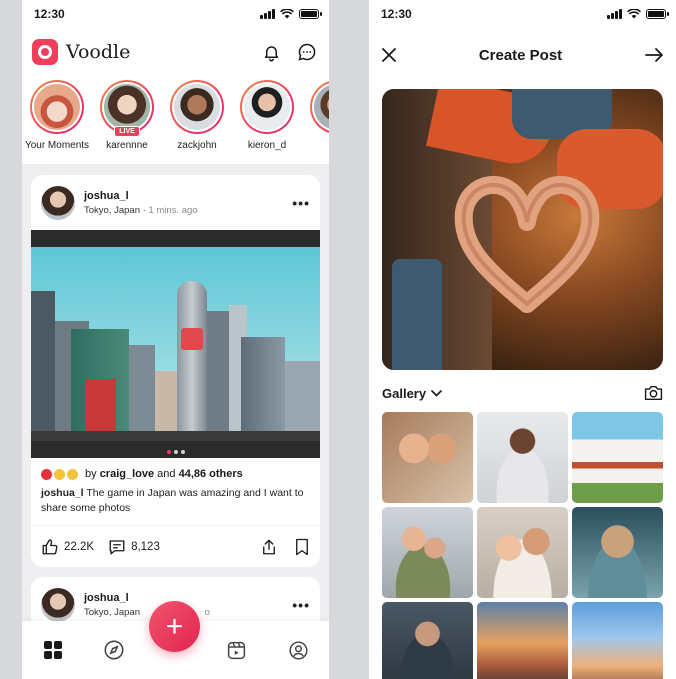  I want to click on page-title: Create Post, so click(520, 55).